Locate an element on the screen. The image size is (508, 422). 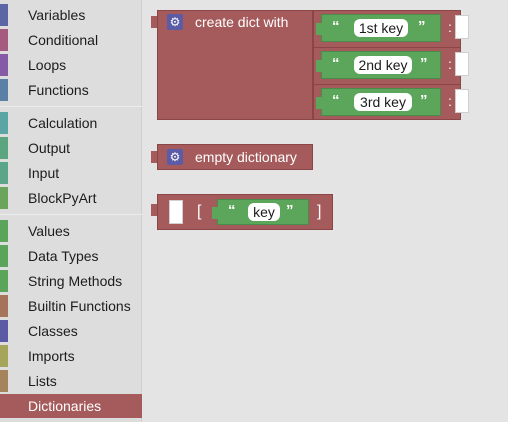
category-builtin-functions: Builtin Functions is located at coordinates (71, 306).